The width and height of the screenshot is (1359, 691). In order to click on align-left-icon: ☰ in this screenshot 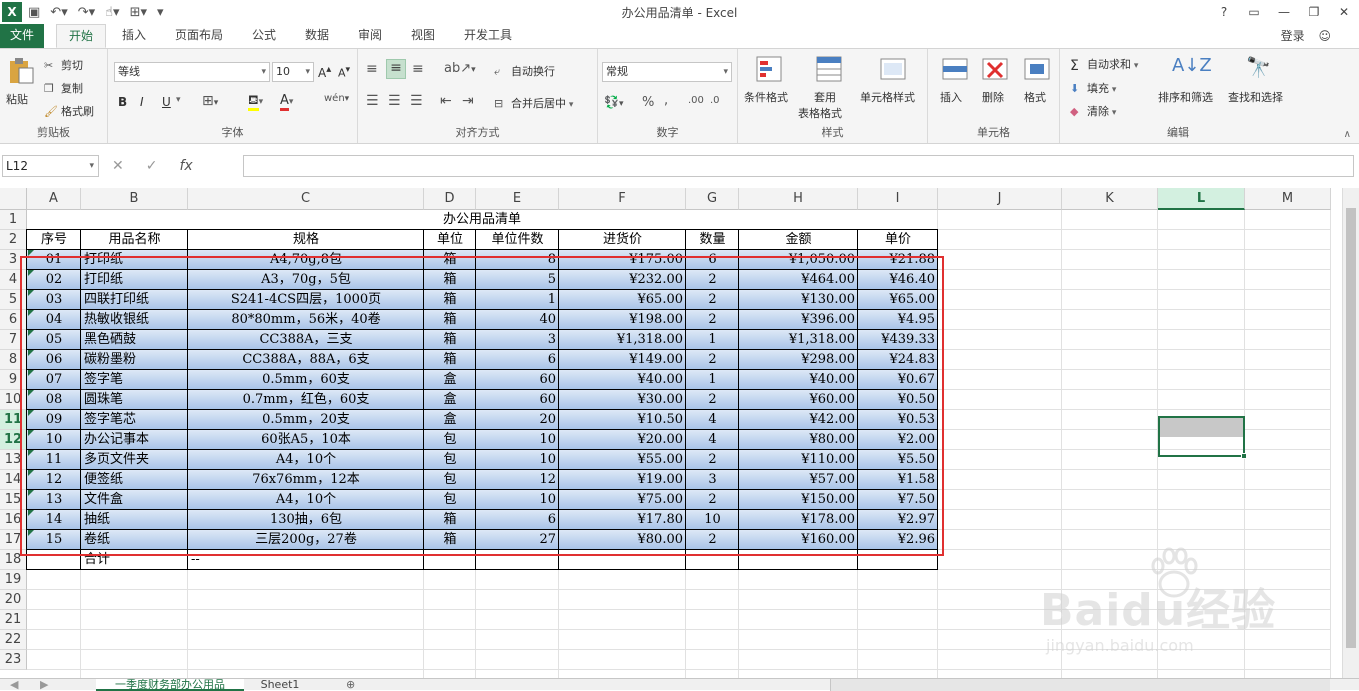, I will do `click(372, 101)`.